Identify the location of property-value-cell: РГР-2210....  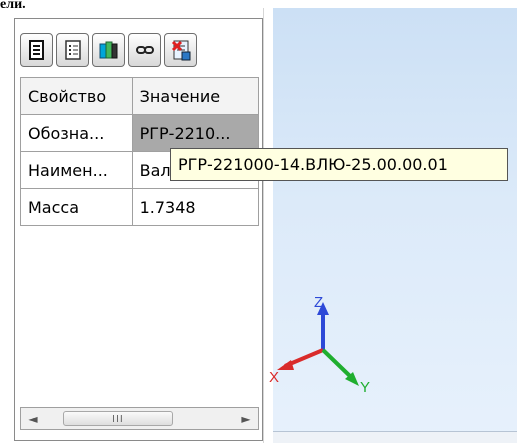
(195, 133).